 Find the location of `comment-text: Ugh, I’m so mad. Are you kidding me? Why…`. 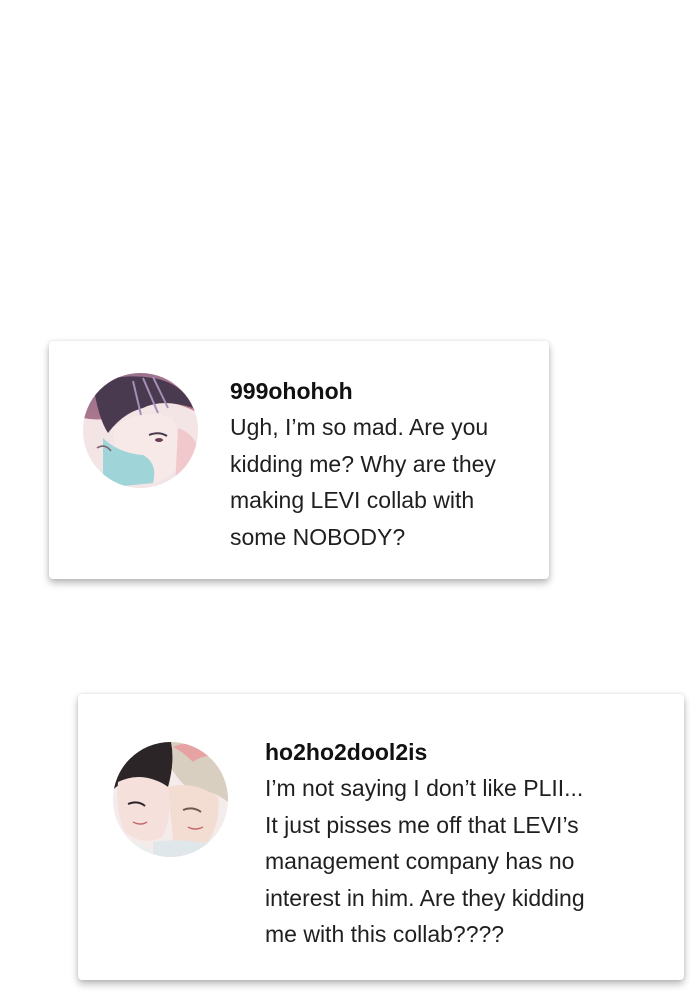

comment-text: Ugh, I’m so mad. Are you kidding me? Why… is located at coordinates (380, 482).